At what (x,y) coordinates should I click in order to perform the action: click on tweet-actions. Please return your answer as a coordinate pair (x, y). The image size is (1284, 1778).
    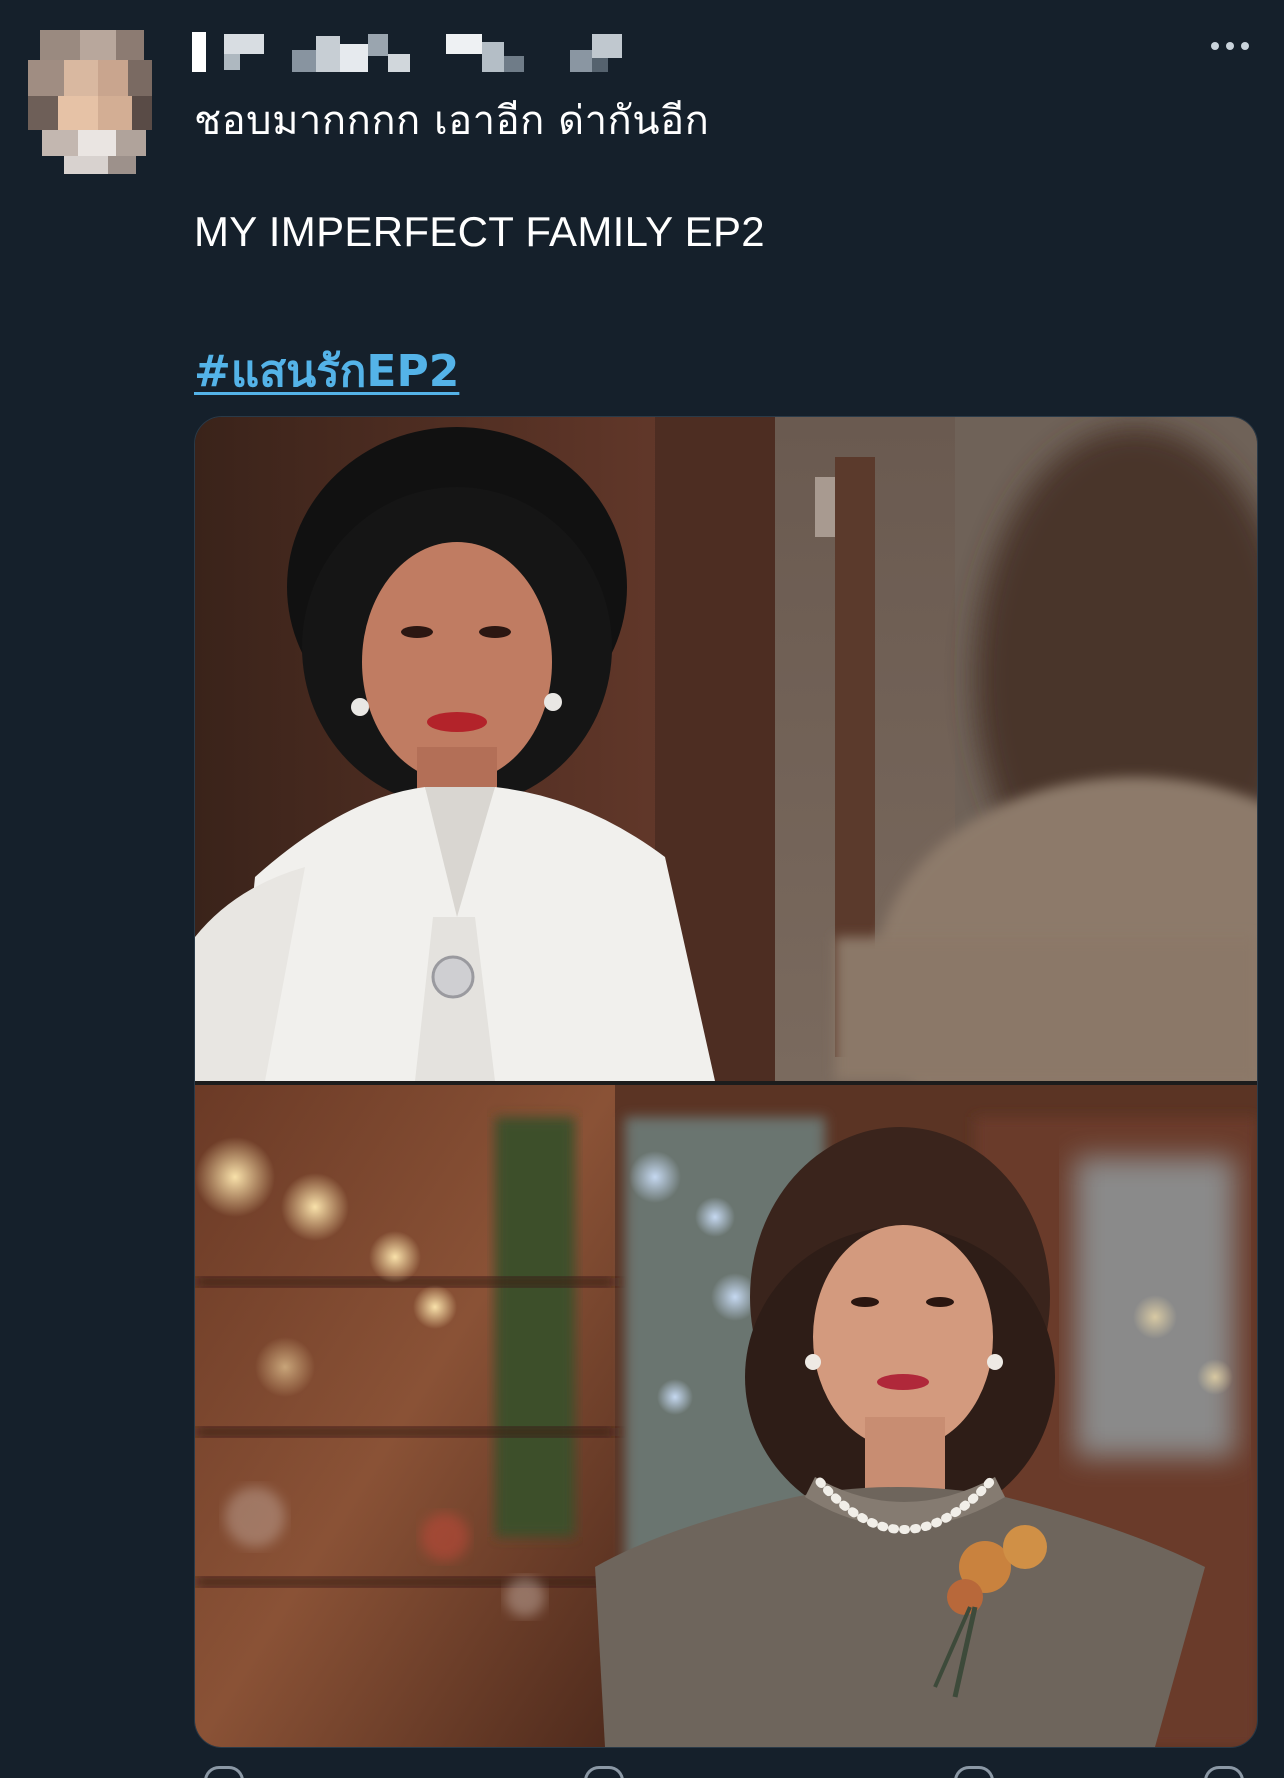
    Looking at the image, I should click on (725, 1770).